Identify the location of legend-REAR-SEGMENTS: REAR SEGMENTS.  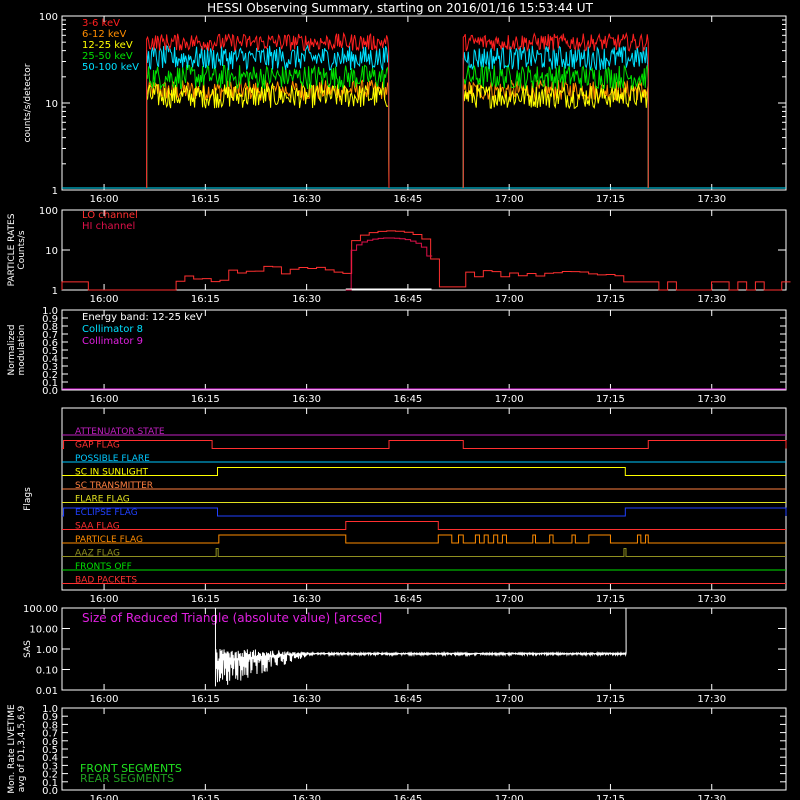
(127, 778).